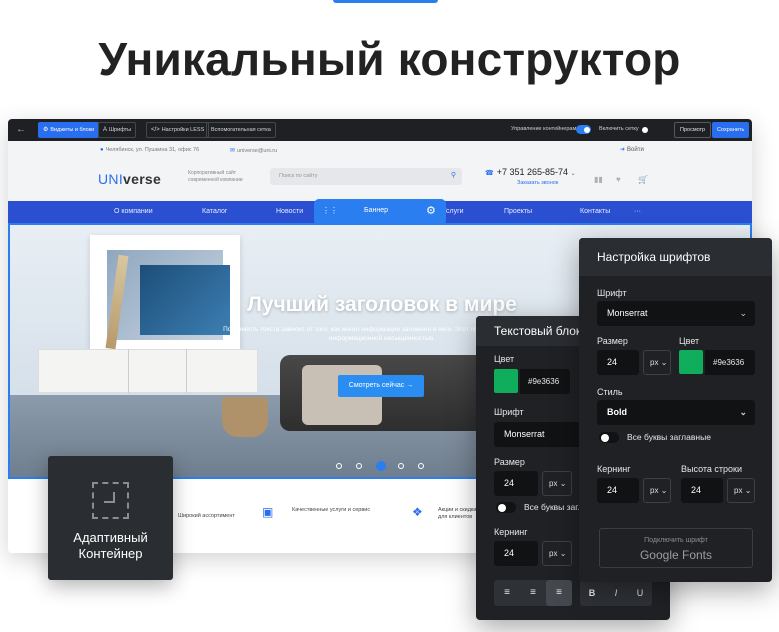 This screenshot has height=632, width=779. I want to click on line-height-unit-select: px ⌄, so click(741, 490).